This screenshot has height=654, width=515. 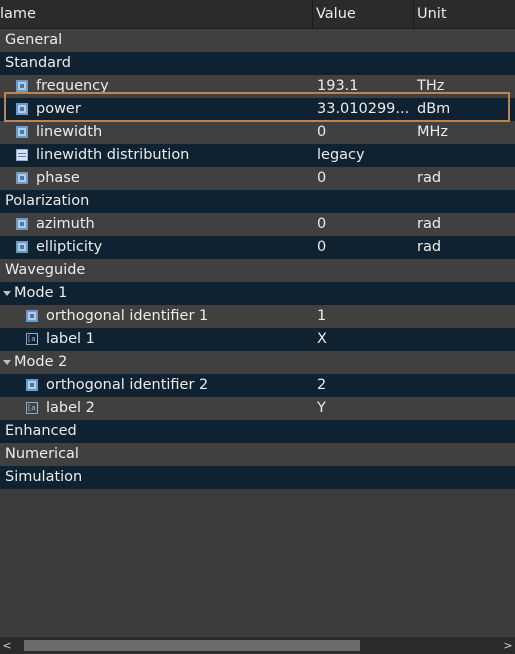 I want to click on scroll-left-icon: <, so click(x=7, y=645).